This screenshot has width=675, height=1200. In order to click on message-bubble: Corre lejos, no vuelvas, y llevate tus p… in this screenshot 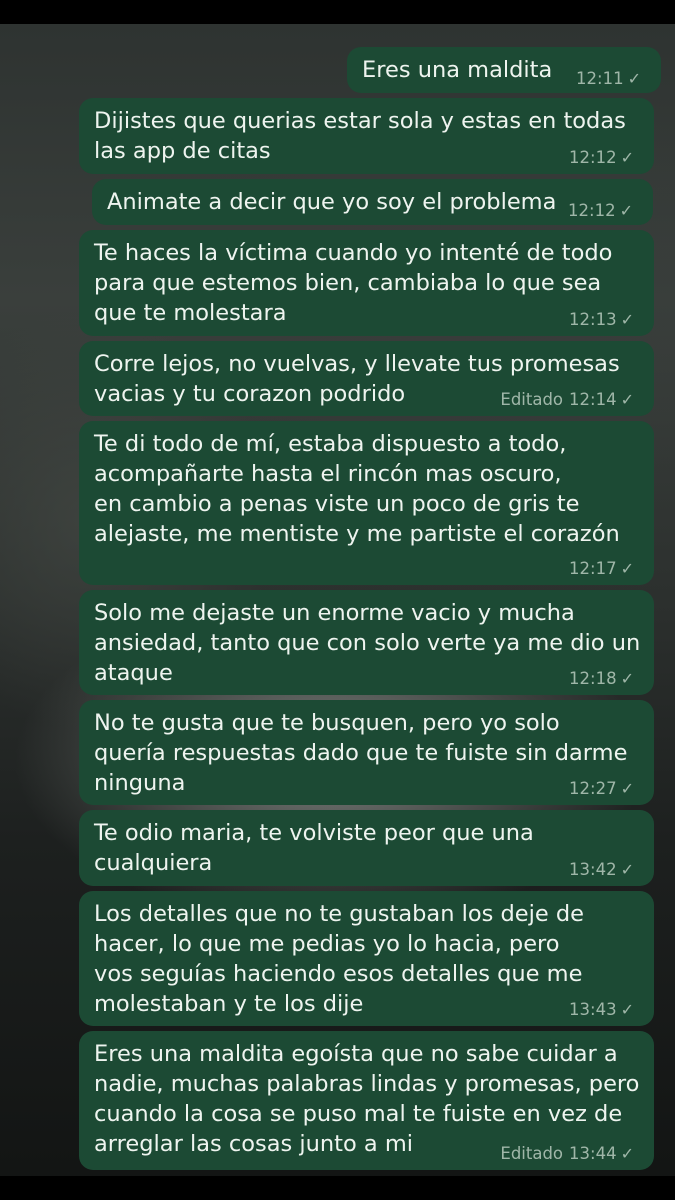, I will do `click(366, 378)`.